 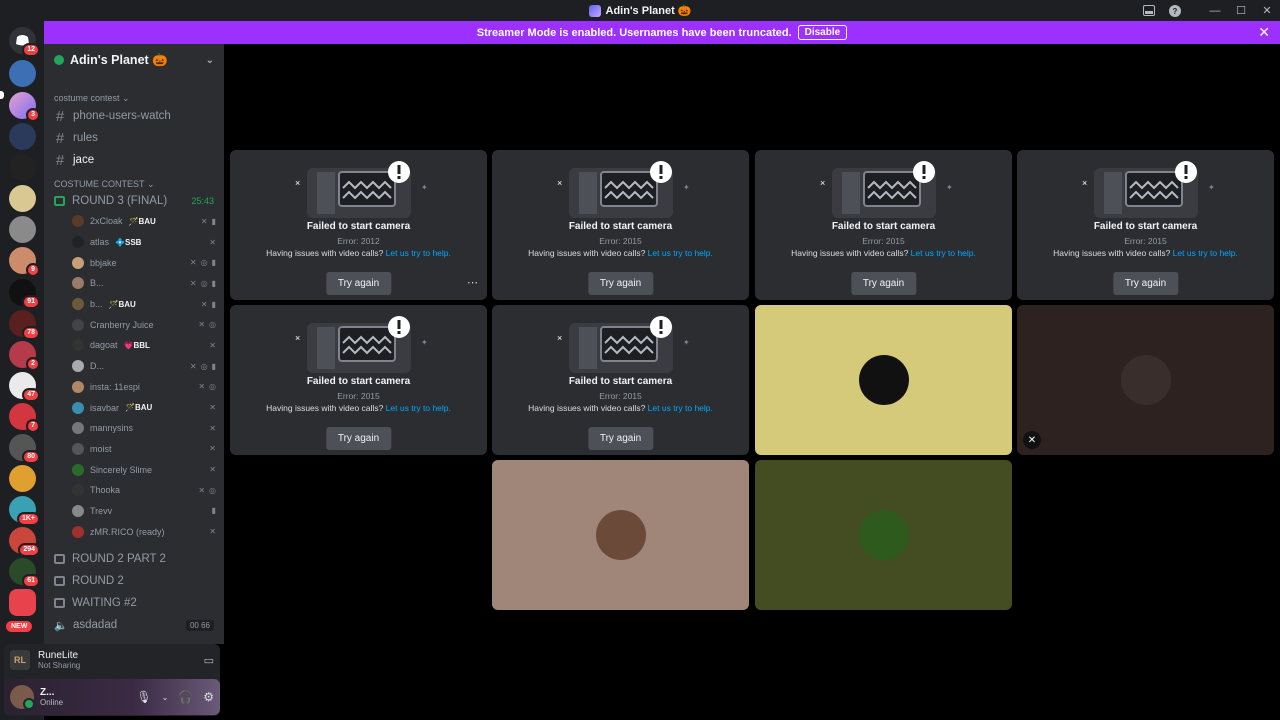 What do you see at coordinates (134, 469) in the screenshot?
I see `voice-user: Sincerely Slime ✕` at bounding box center [134, 469].